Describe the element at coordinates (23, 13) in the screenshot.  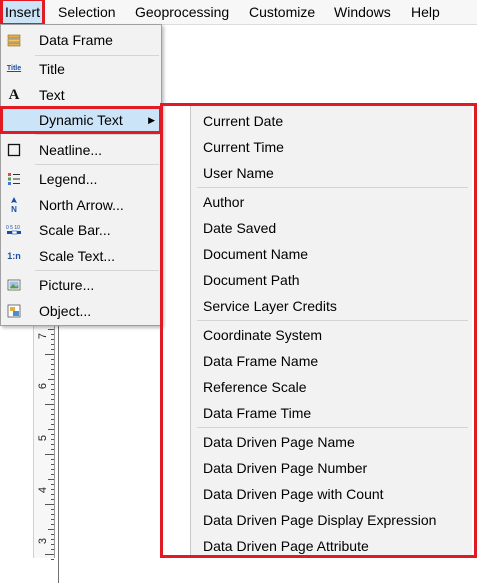
I see `menu-insert: Insert` at that location.